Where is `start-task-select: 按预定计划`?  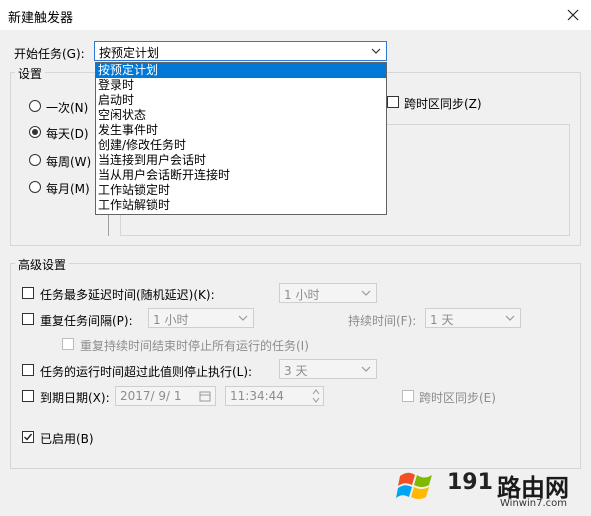 start-task-select: 按预定计划 is located at coordinates (240, 51).